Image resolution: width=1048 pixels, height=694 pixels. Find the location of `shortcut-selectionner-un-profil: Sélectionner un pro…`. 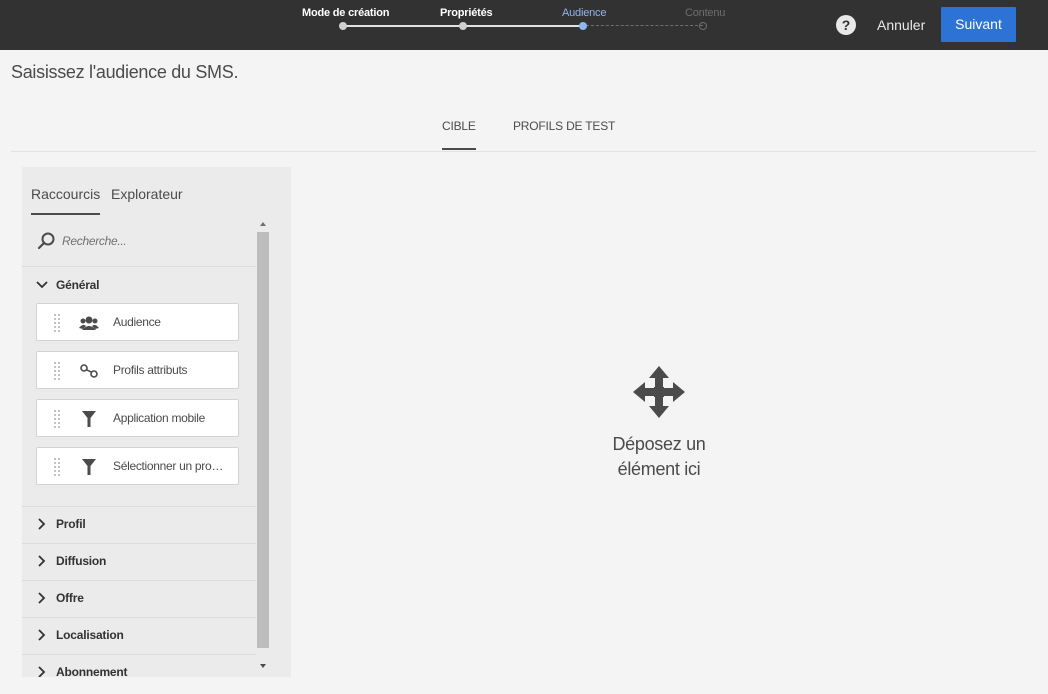

shortcut-selectionner-un-profil: Sélectionner un pro… is located at coordinates (137, 466).